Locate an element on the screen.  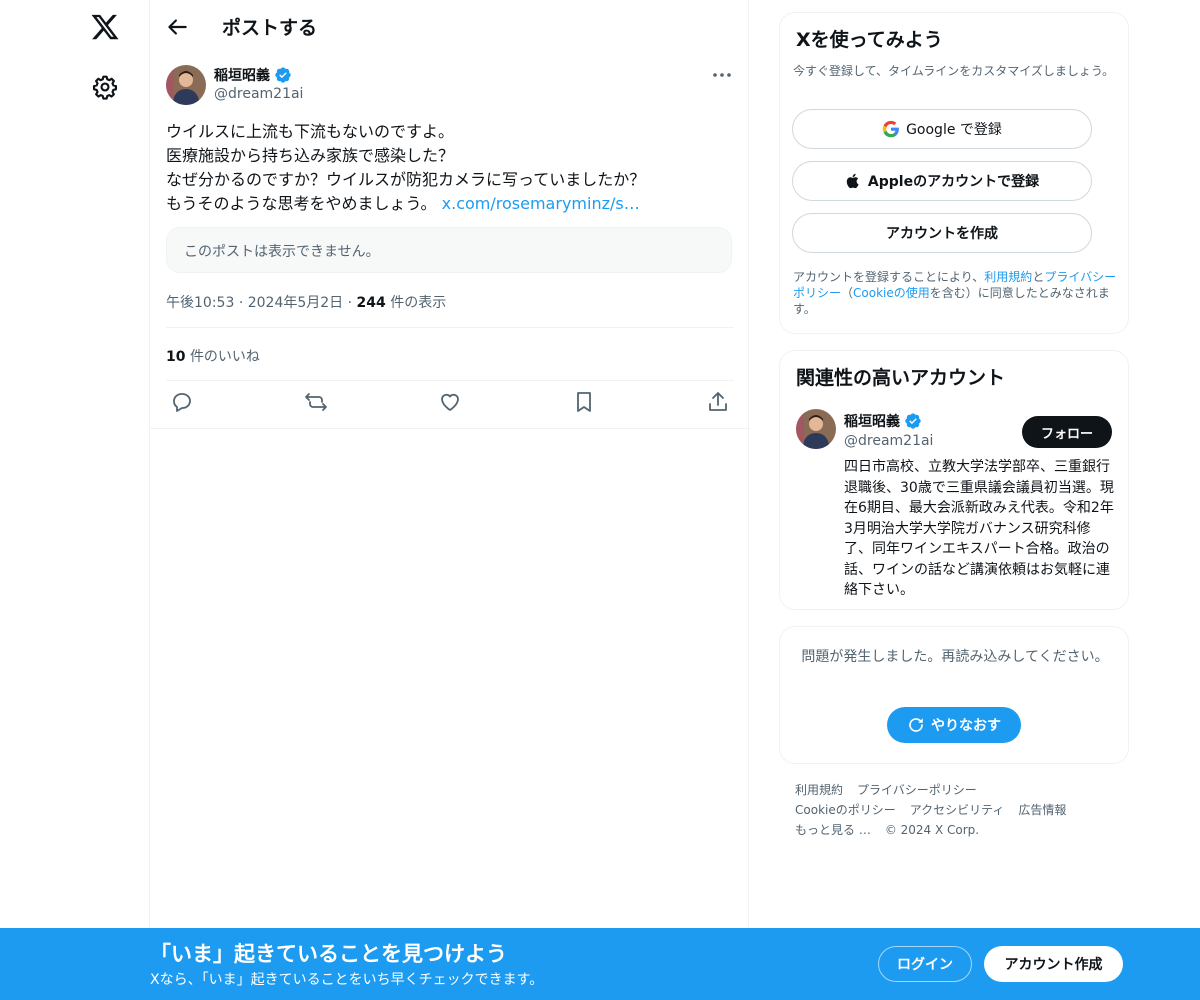
related-account-name-text: 稲垣昭義 is located at coordinates (872, 422).